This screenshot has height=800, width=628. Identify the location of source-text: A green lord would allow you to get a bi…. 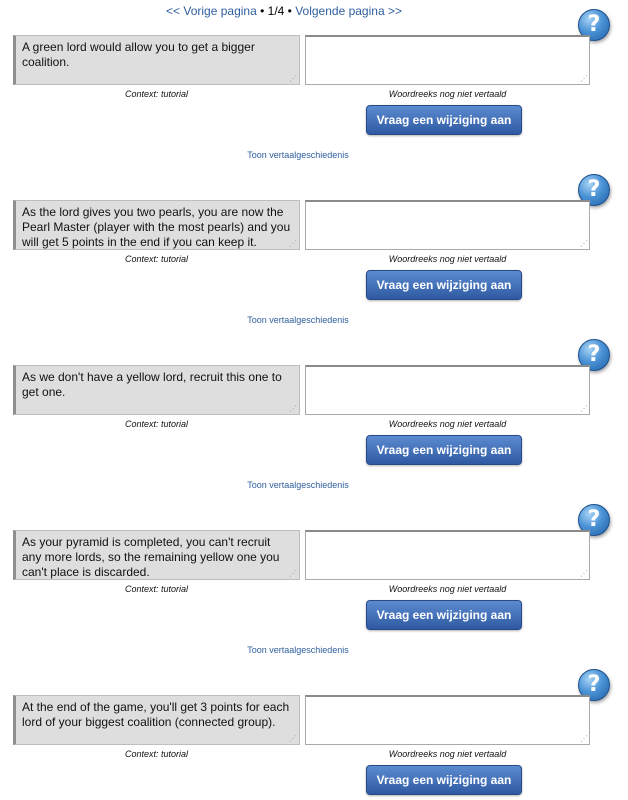
(156, 60).